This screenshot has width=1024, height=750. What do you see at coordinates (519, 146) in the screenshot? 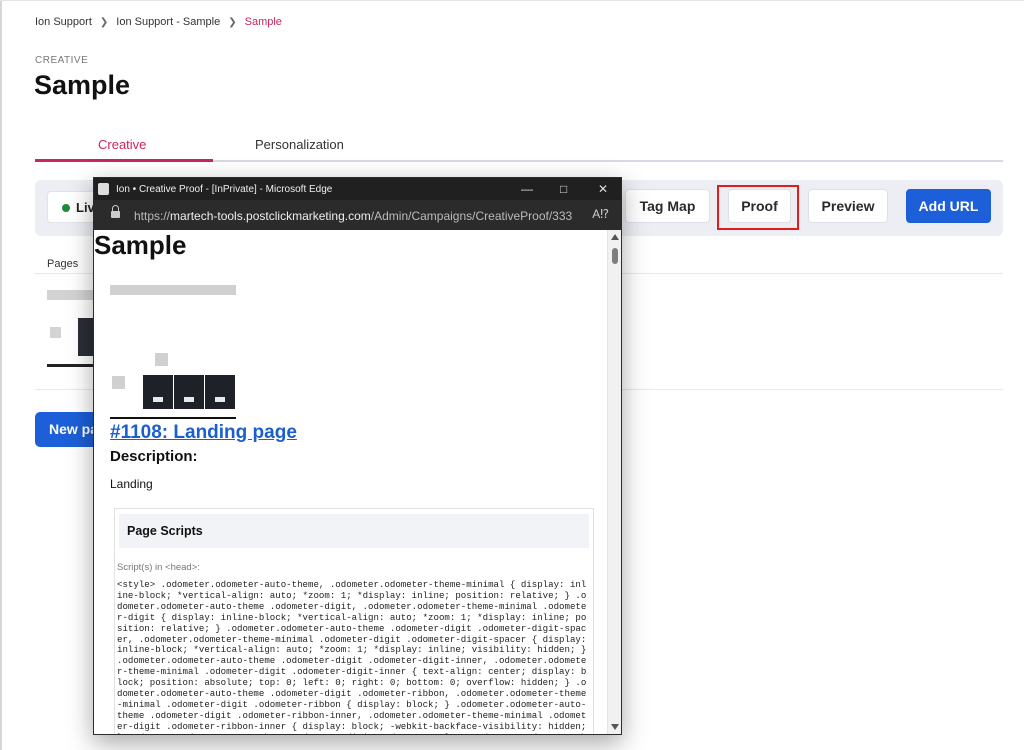
I see `tab-bar: Creative Personalization` at bounding box center [519, 146].